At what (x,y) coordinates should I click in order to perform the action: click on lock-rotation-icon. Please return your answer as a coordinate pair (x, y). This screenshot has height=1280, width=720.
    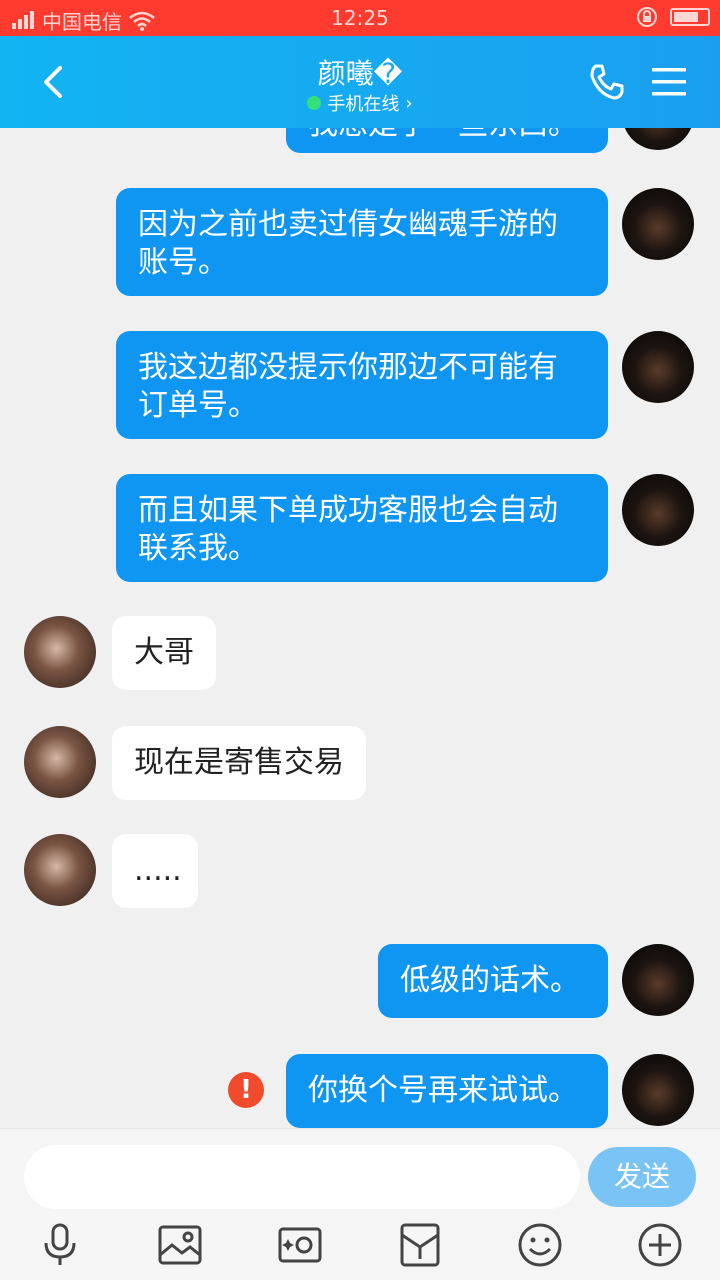
    Looking at the image, I should click on (647, 17).